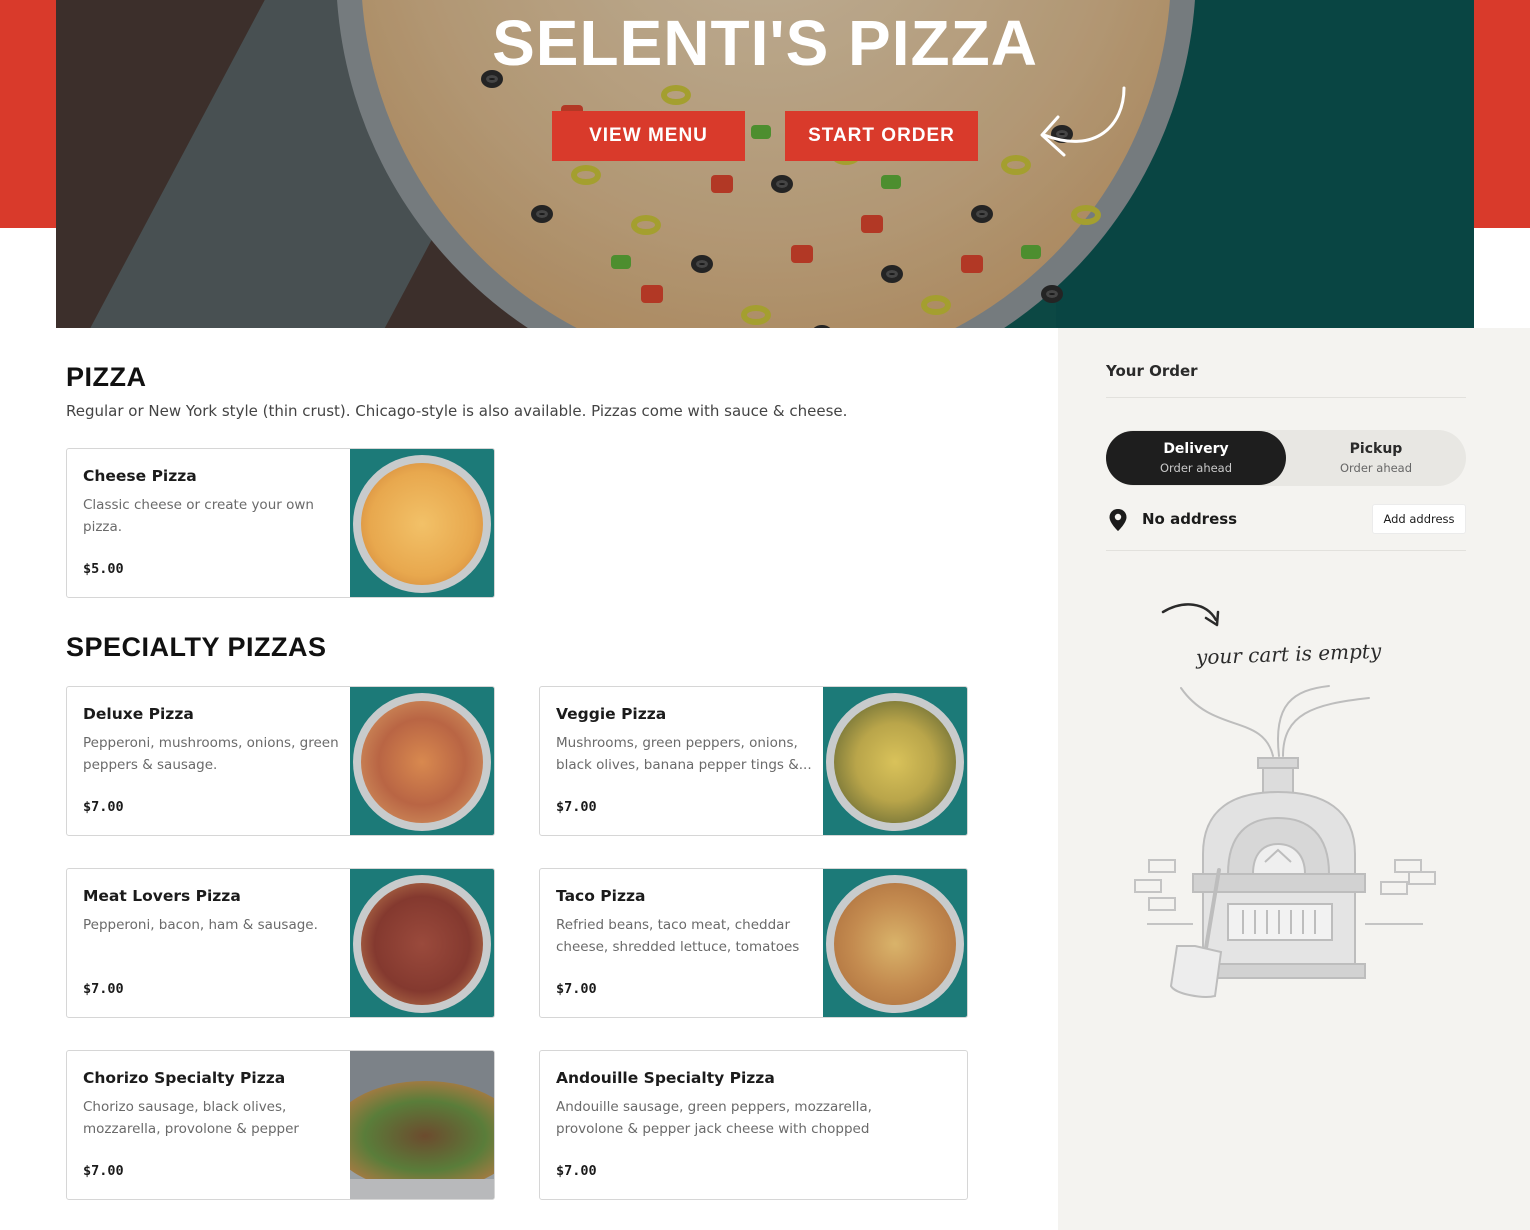  What do you see at coordinates (1376, 458) in the screenshot?
I see `pickup-option: Pickup Order ahead` at bounding box center [1376, 458].